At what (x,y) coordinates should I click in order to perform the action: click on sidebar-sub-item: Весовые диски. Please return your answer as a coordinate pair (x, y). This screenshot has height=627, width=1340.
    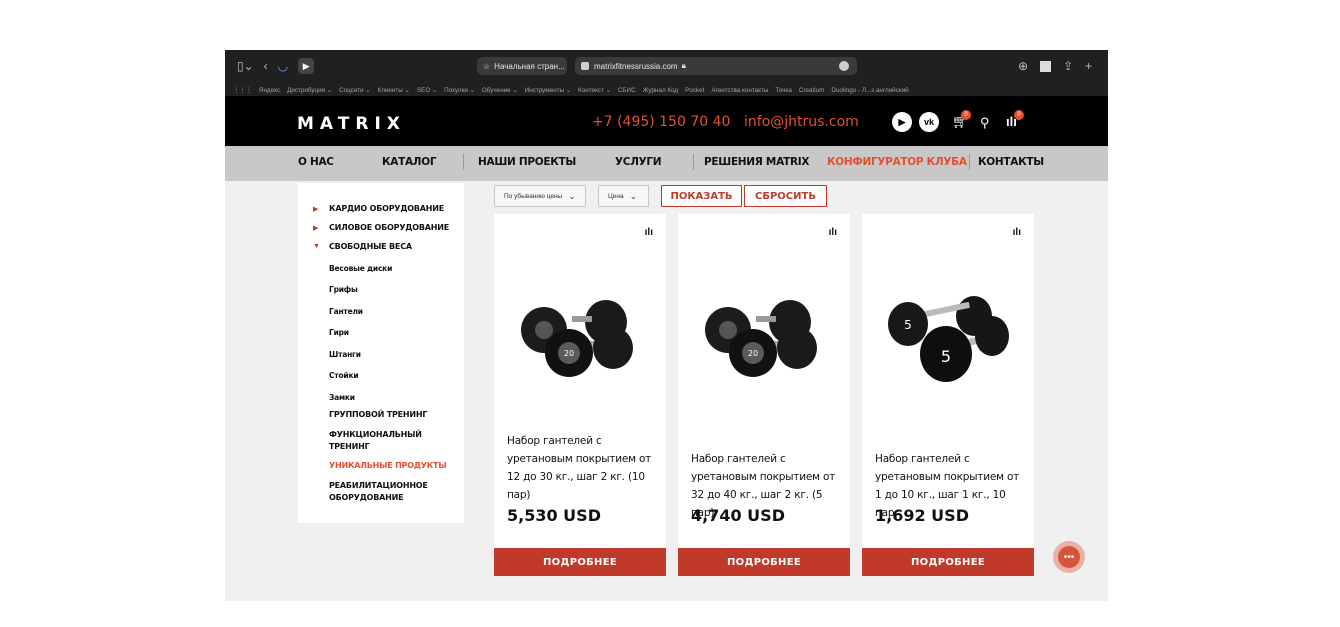
    Looking at the image, I should click on (360, 268).